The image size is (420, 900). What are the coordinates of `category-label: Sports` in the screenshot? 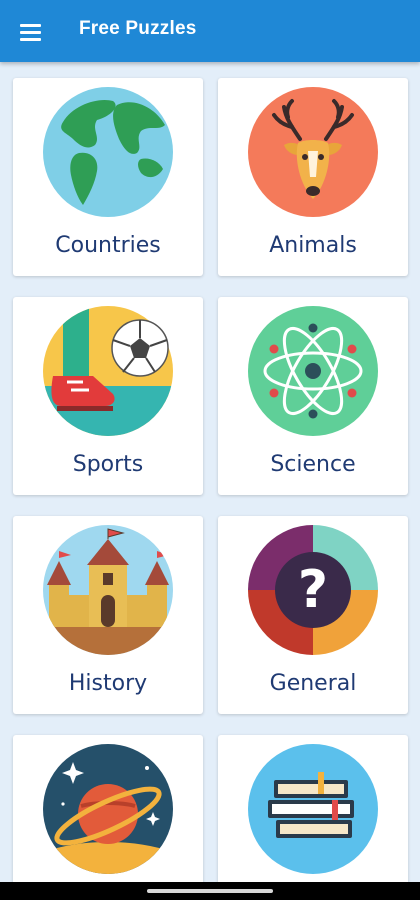 It's located at (108, 464).